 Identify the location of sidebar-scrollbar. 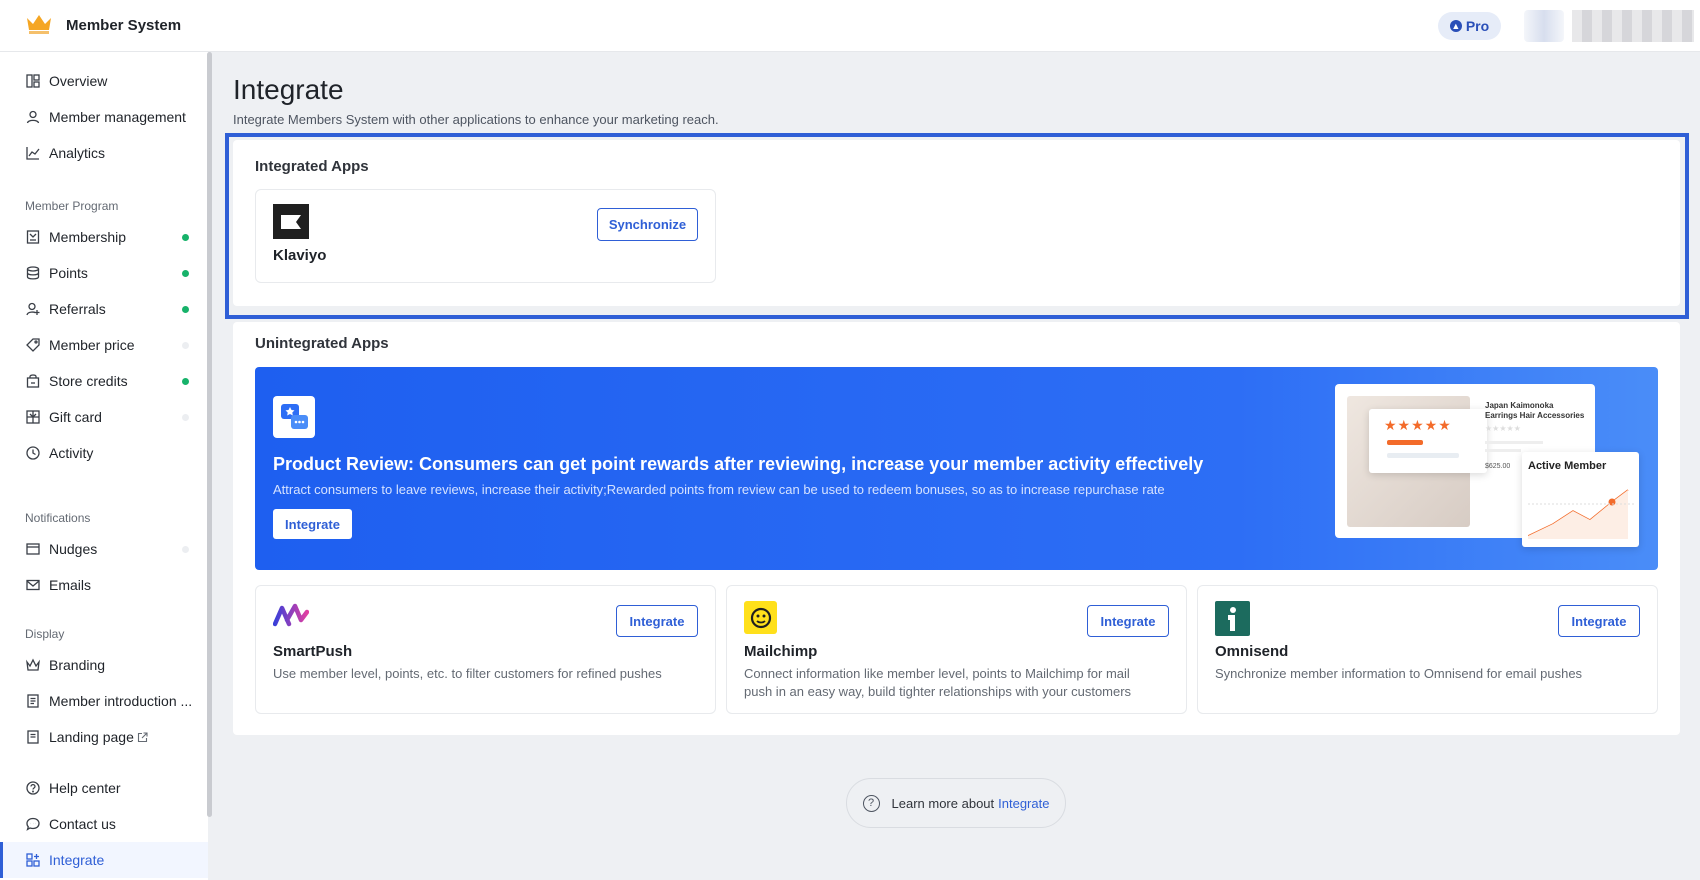
(209, 434).